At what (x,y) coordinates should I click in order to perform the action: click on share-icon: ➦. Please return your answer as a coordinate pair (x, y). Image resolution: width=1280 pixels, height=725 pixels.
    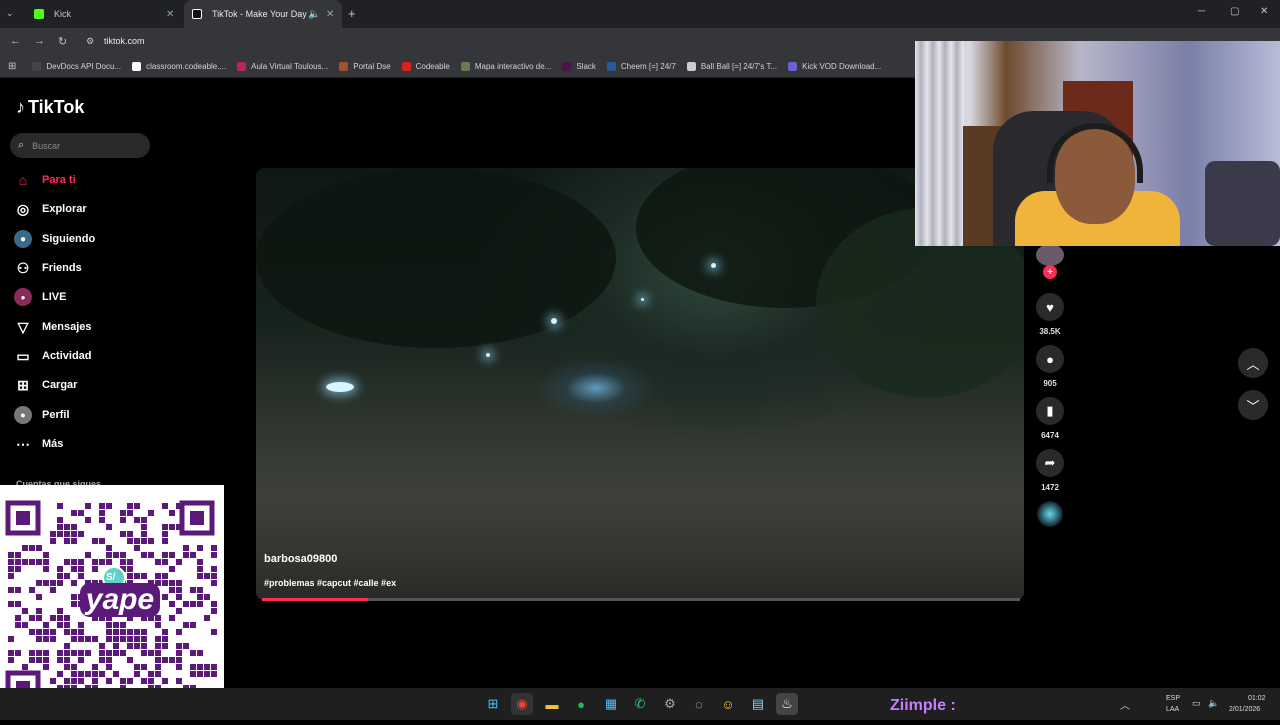
    Looking at the image, I should click on (1050, 462).